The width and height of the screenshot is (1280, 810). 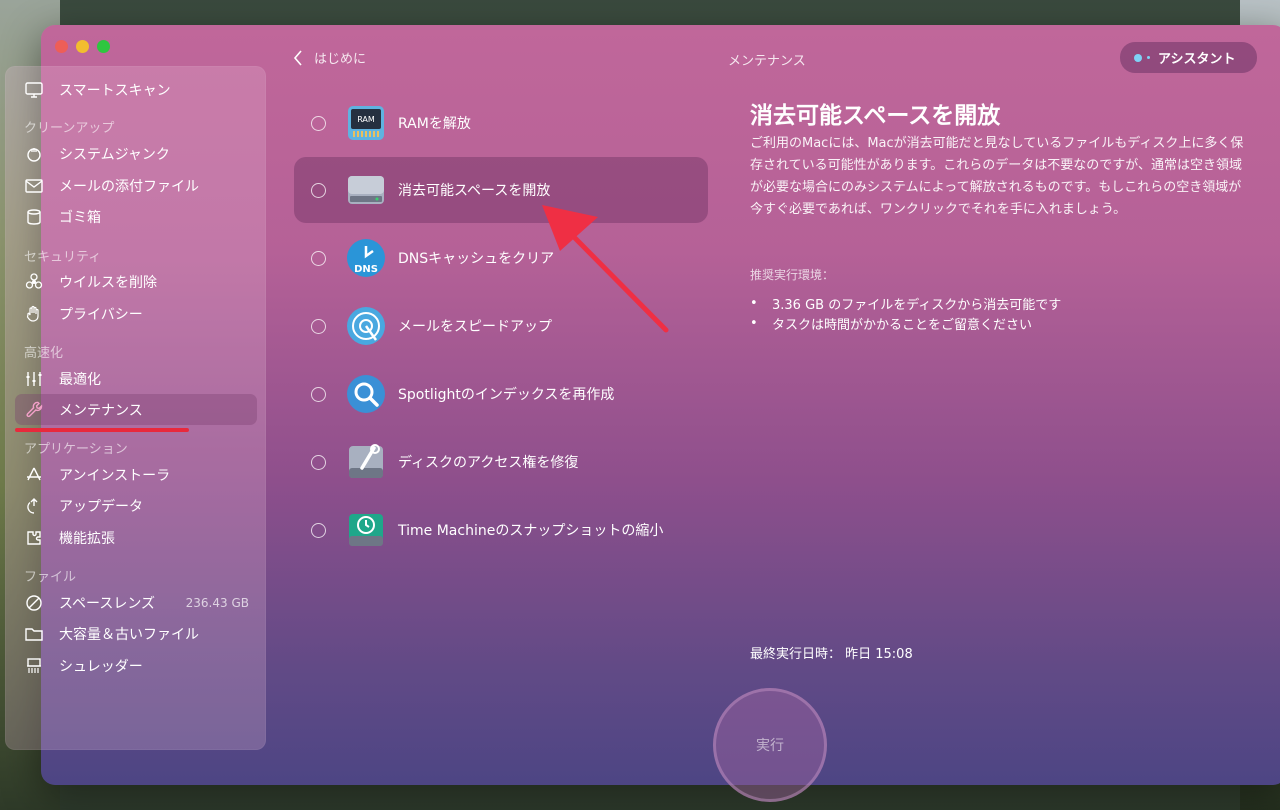 What do you see at coordinates (474, 191) in the screenshot?
I see `task-label: 消去可能スペースを開放` at bounding box center [474, 191].